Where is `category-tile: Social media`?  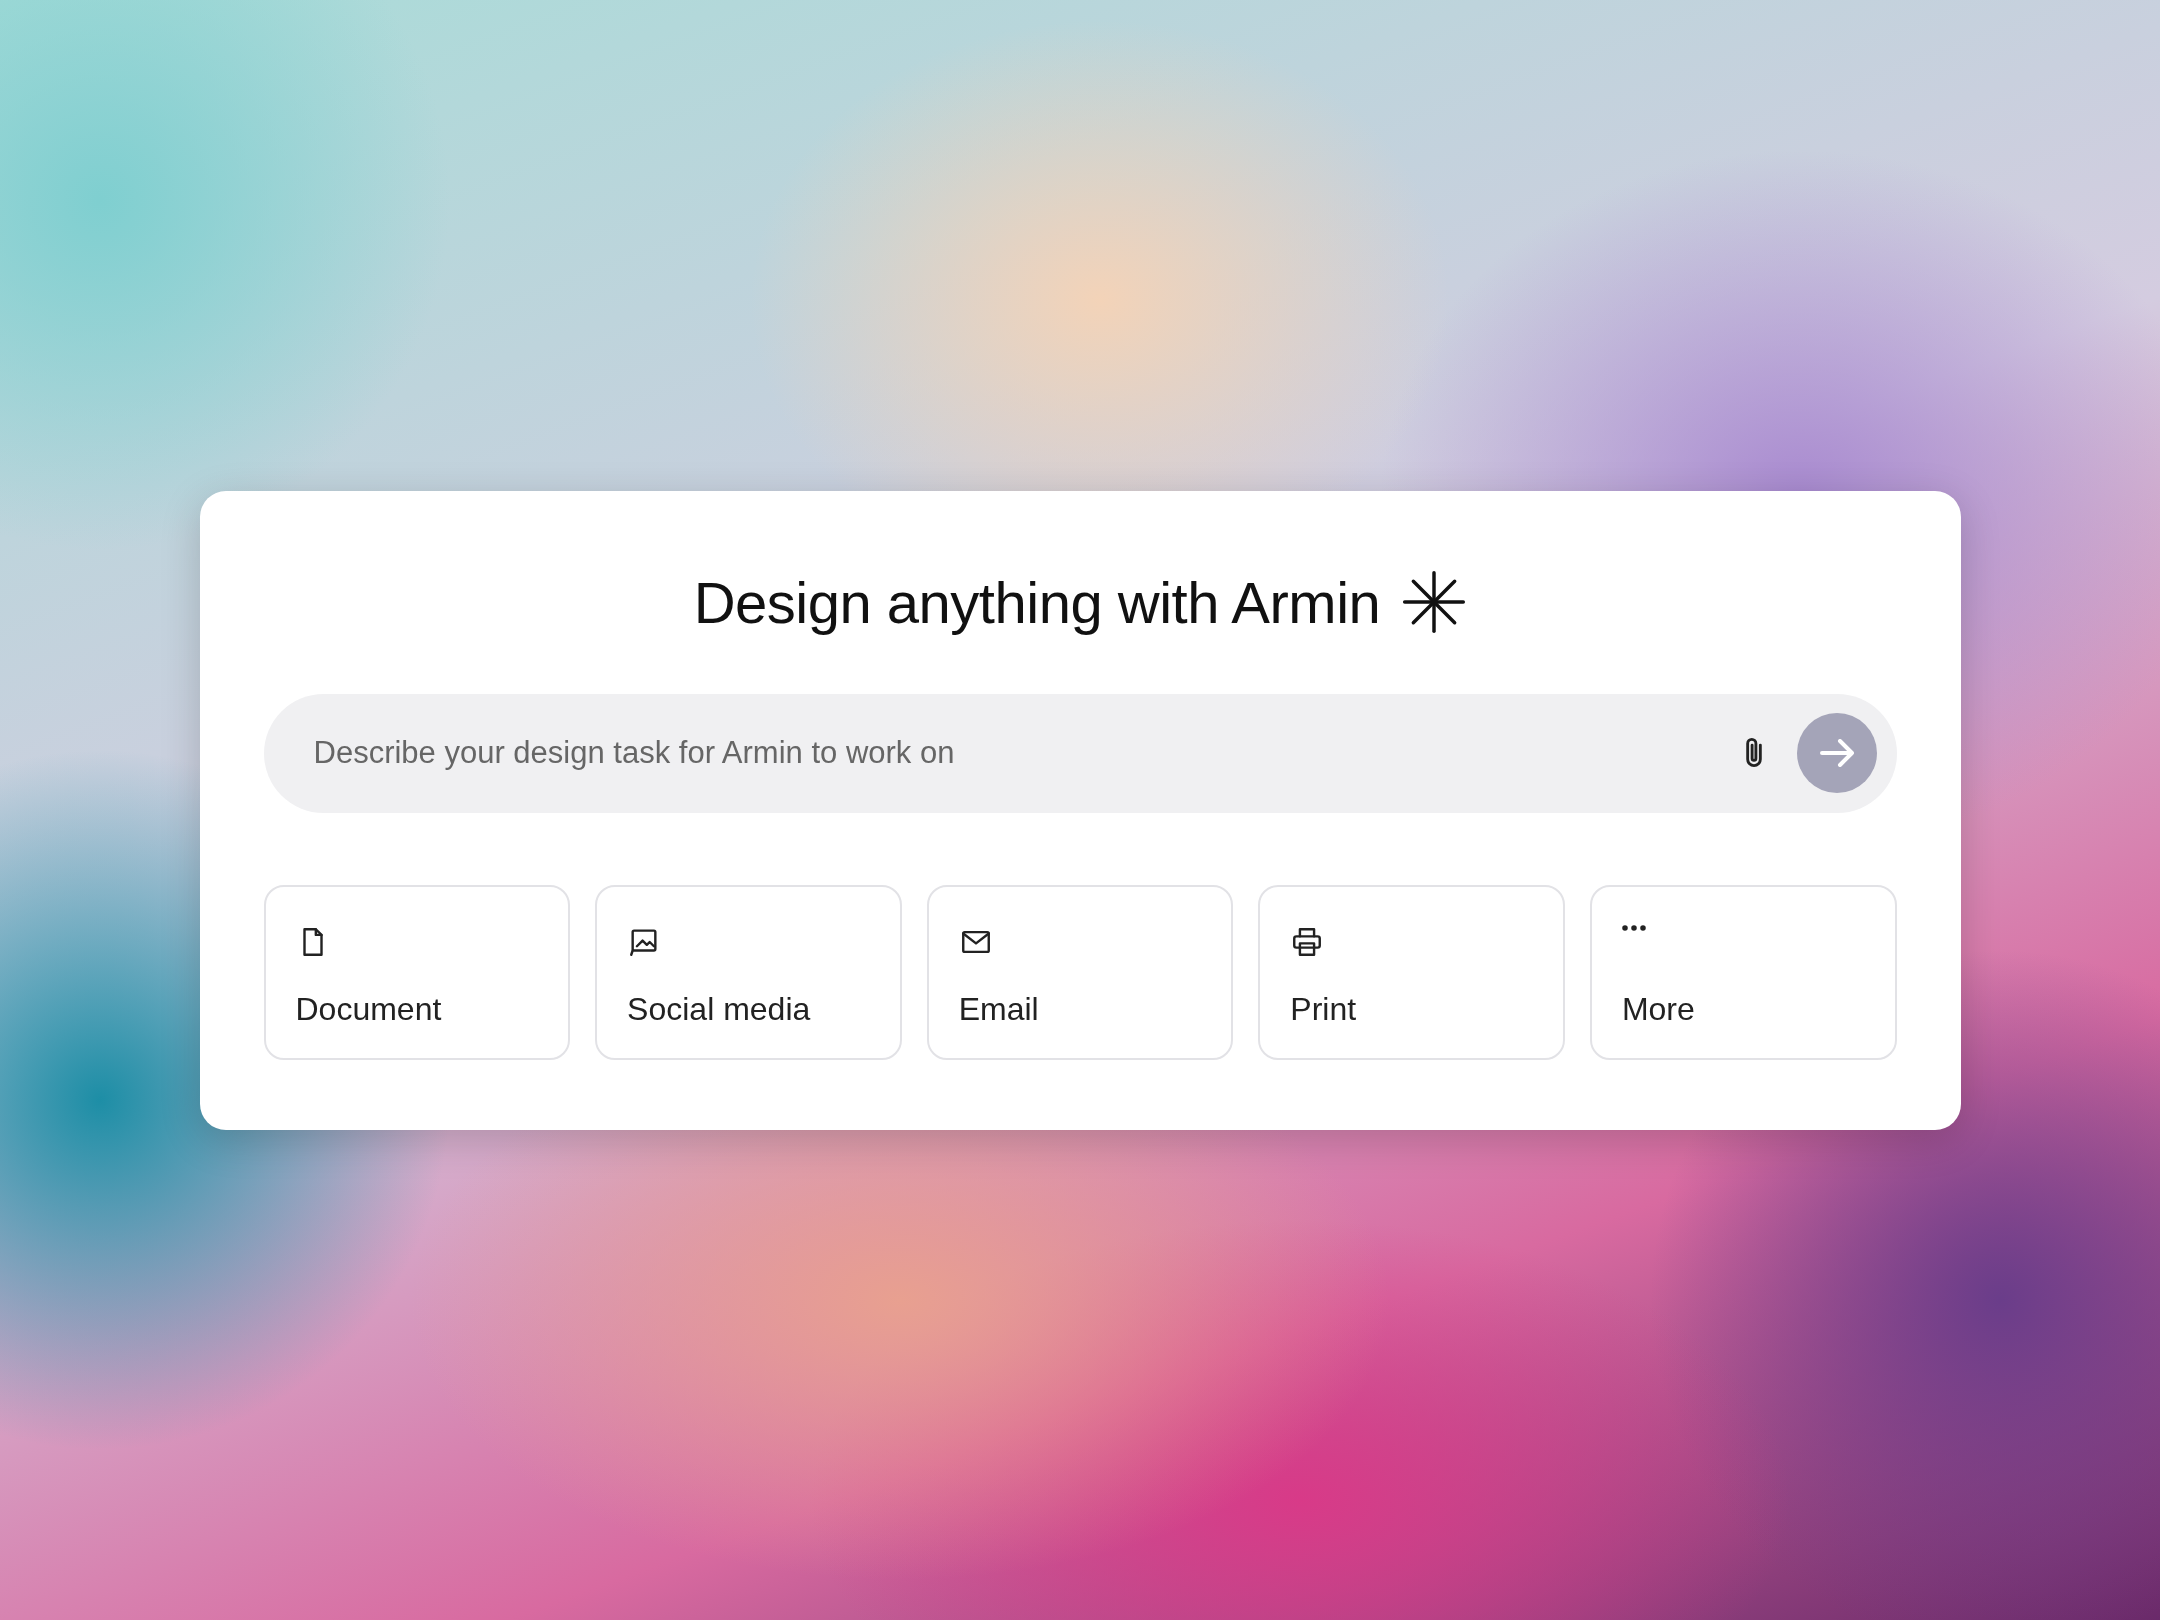 category-tile: Social media is located at coordinates (748, 972).